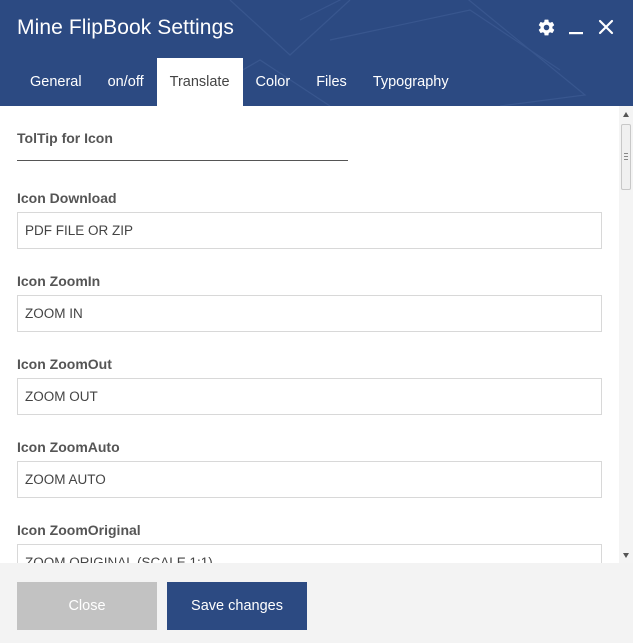 Image resolution: width=633 pixels, height=643 pixels. I want to click on section-title: TolTip for Icon, so click(65, 138).